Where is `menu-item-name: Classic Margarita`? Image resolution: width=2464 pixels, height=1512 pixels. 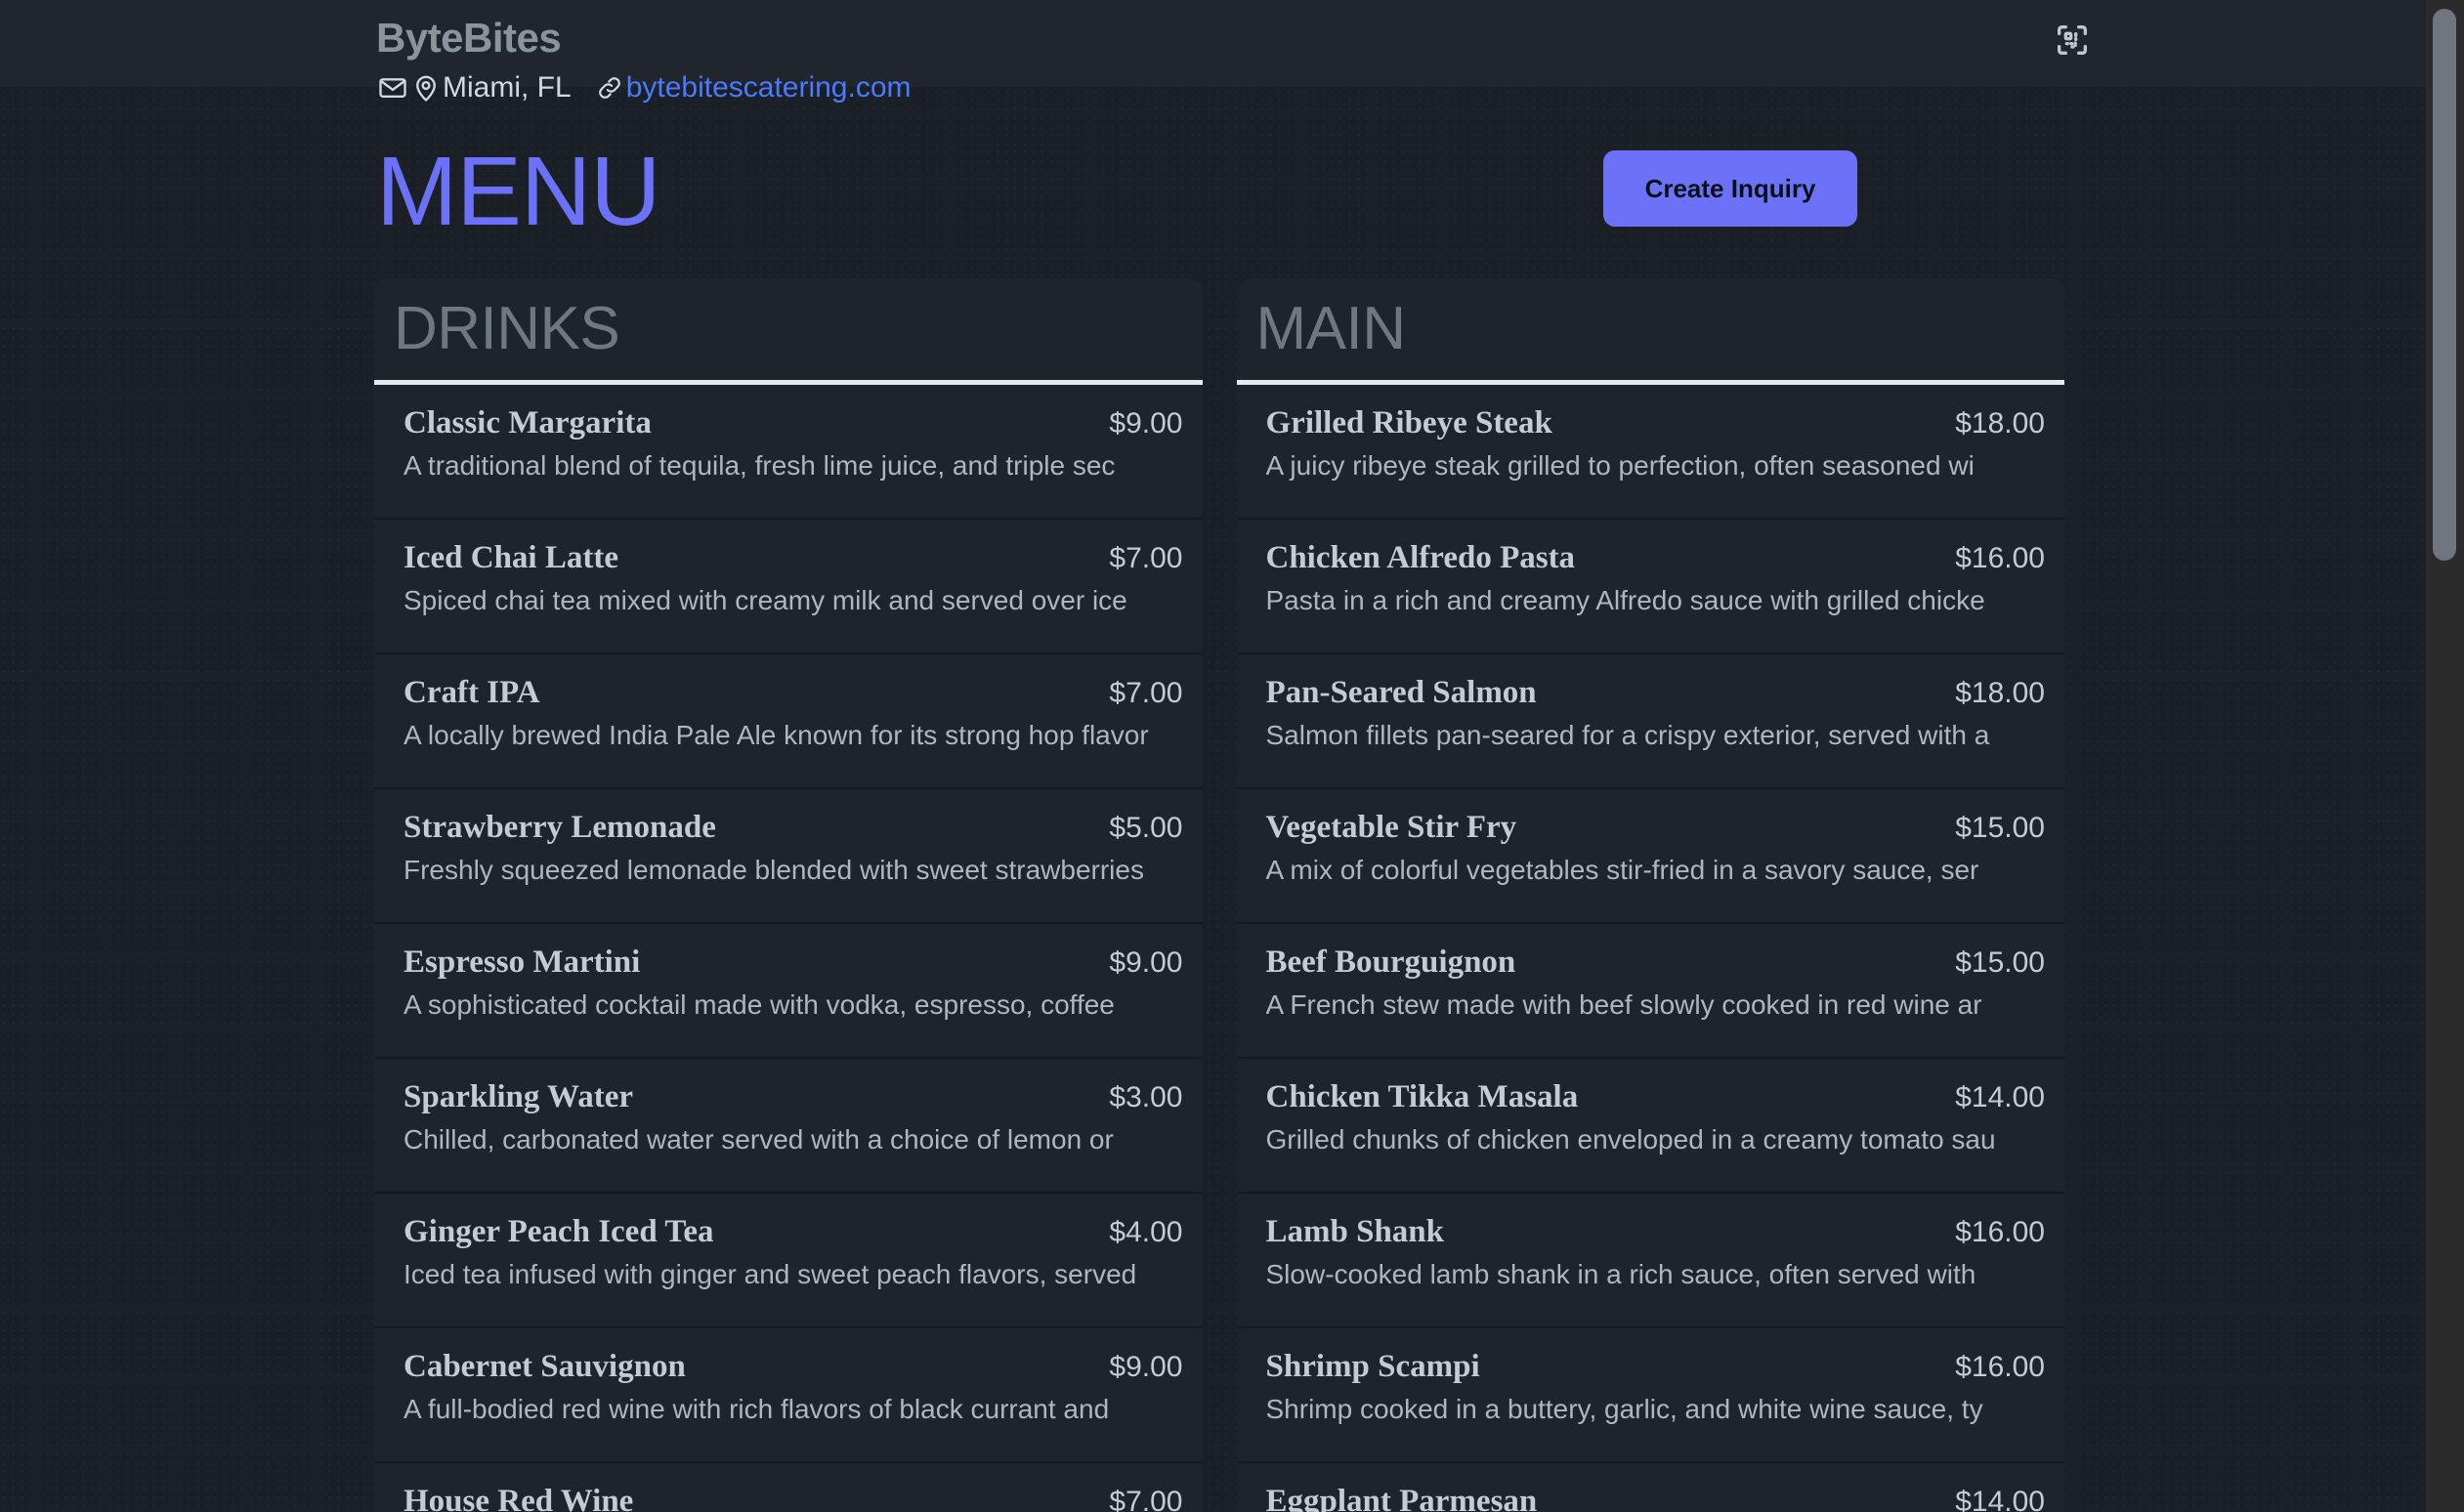 menu-item-name: Classic Margarita is located at coordinates (528, 423).